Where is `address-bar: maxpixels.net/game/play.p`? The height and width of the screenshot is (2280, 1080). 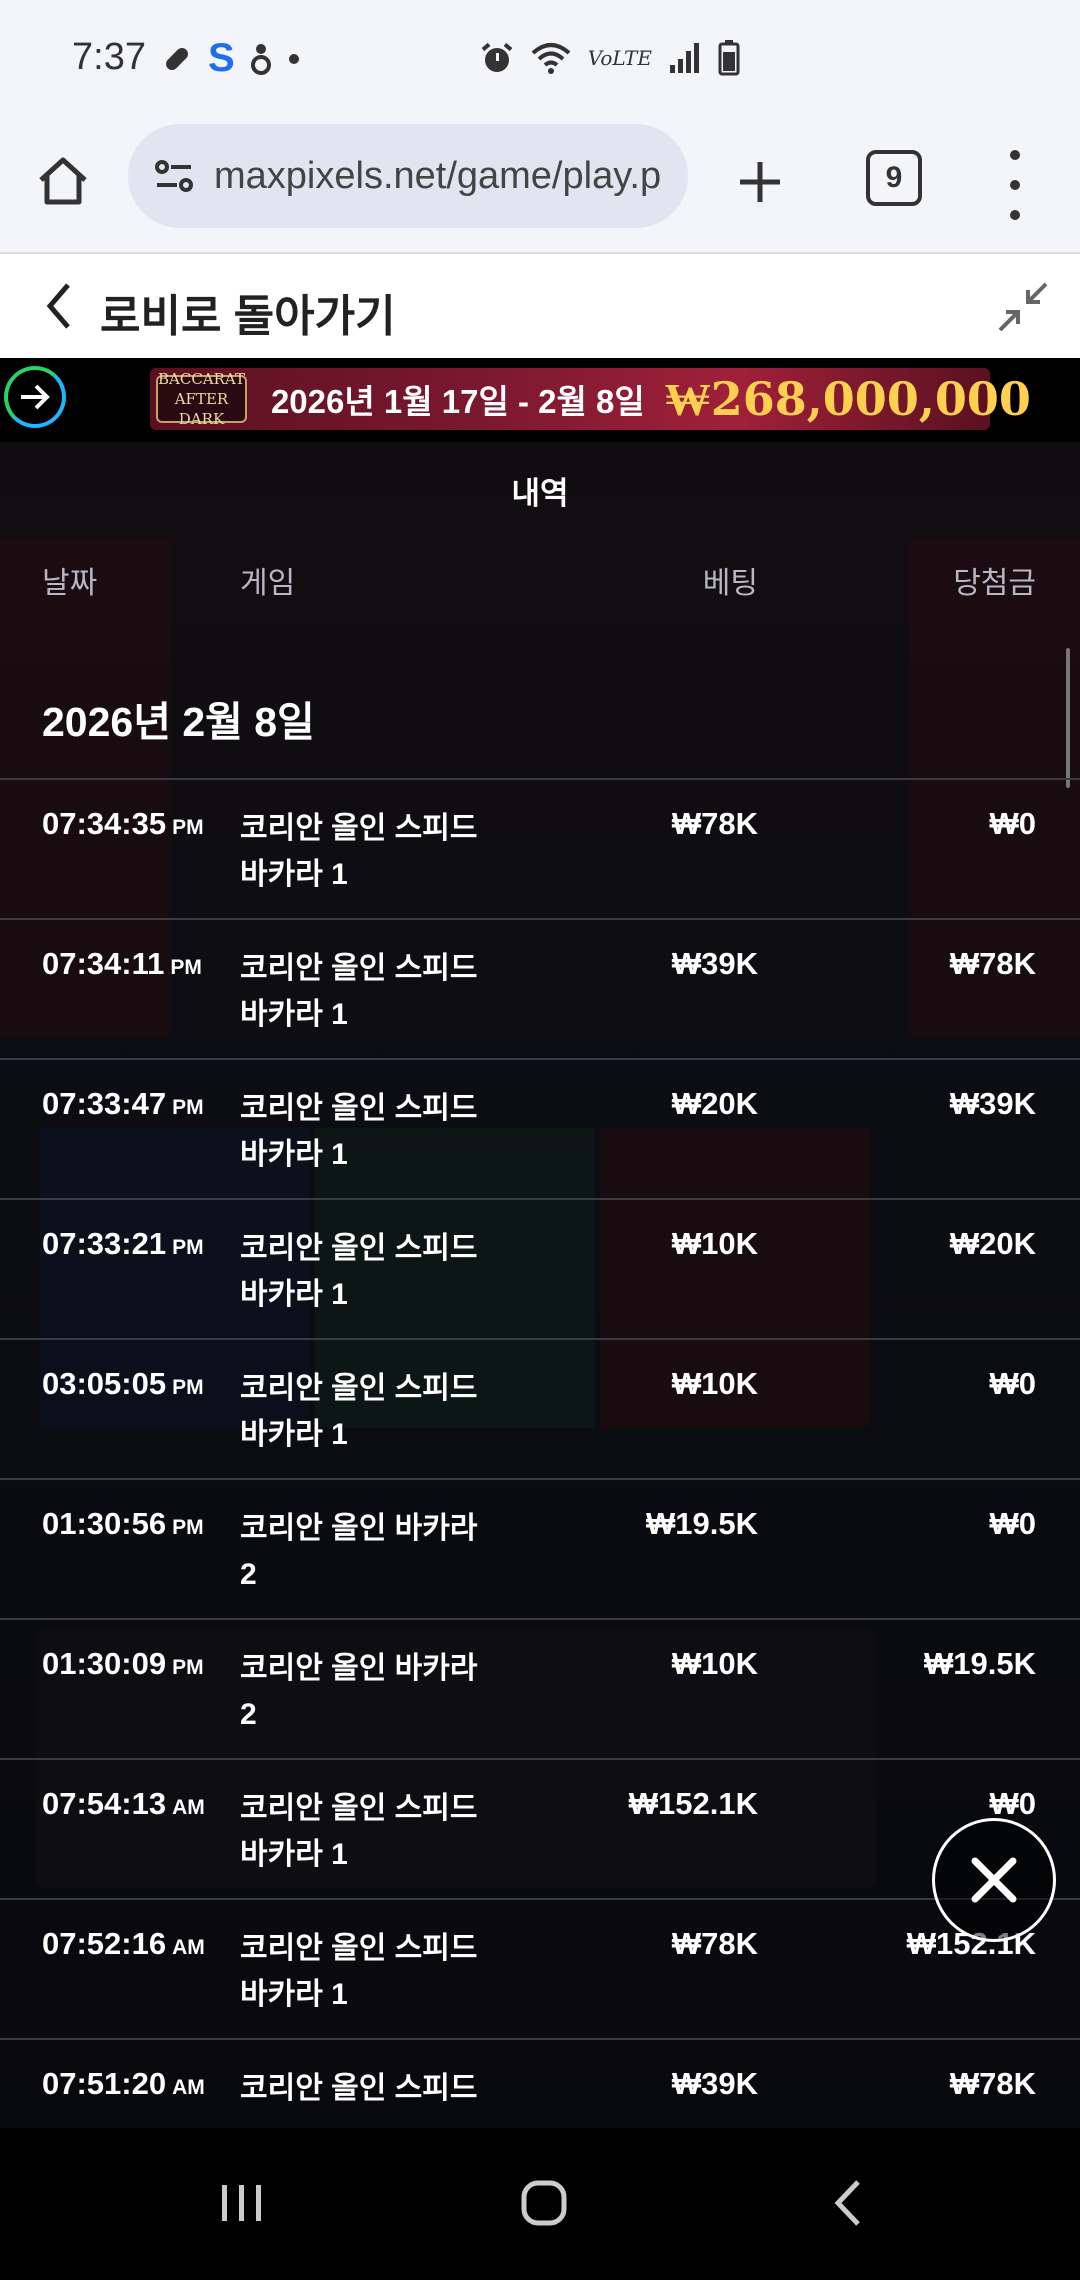
address-bar: maxpixels.net/game/play.p is located at coordinates (408, 176).